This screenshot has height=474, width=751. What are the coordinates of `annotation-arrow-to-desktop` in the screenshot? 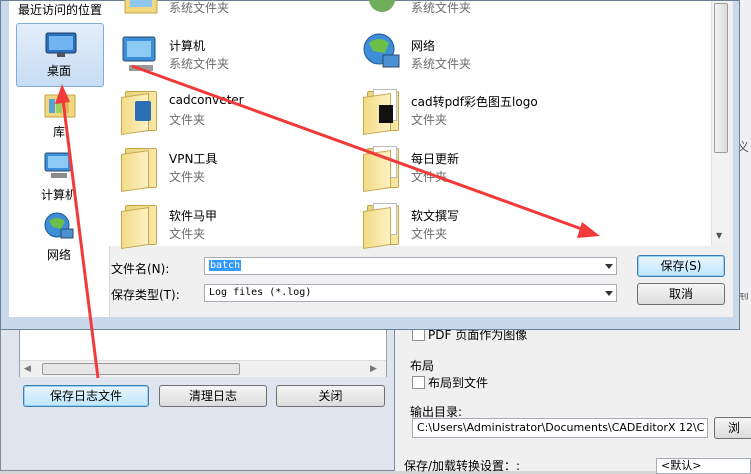 It's located at (80, 235).